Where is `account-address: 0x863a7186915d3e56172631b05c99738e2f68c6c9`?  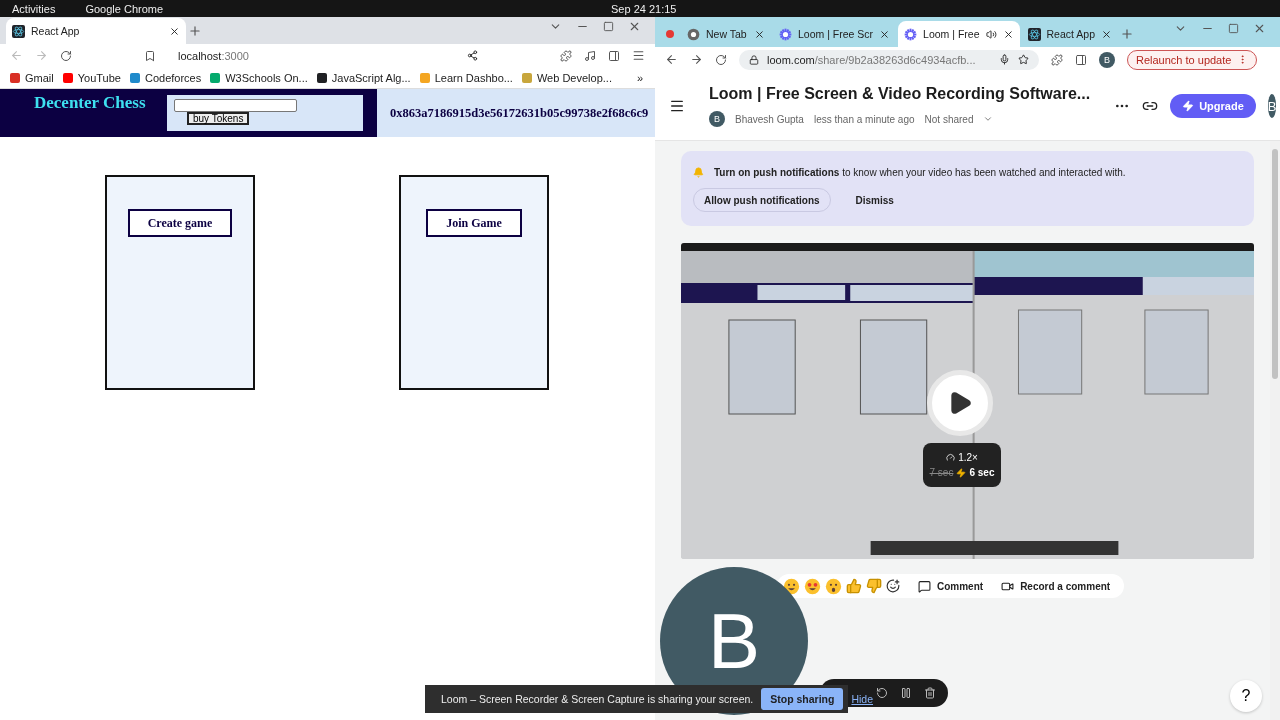
account-address: 0x863a7186915d3e56172631b05c99738e2f68c6c9 is located at coordinates (516, 113).